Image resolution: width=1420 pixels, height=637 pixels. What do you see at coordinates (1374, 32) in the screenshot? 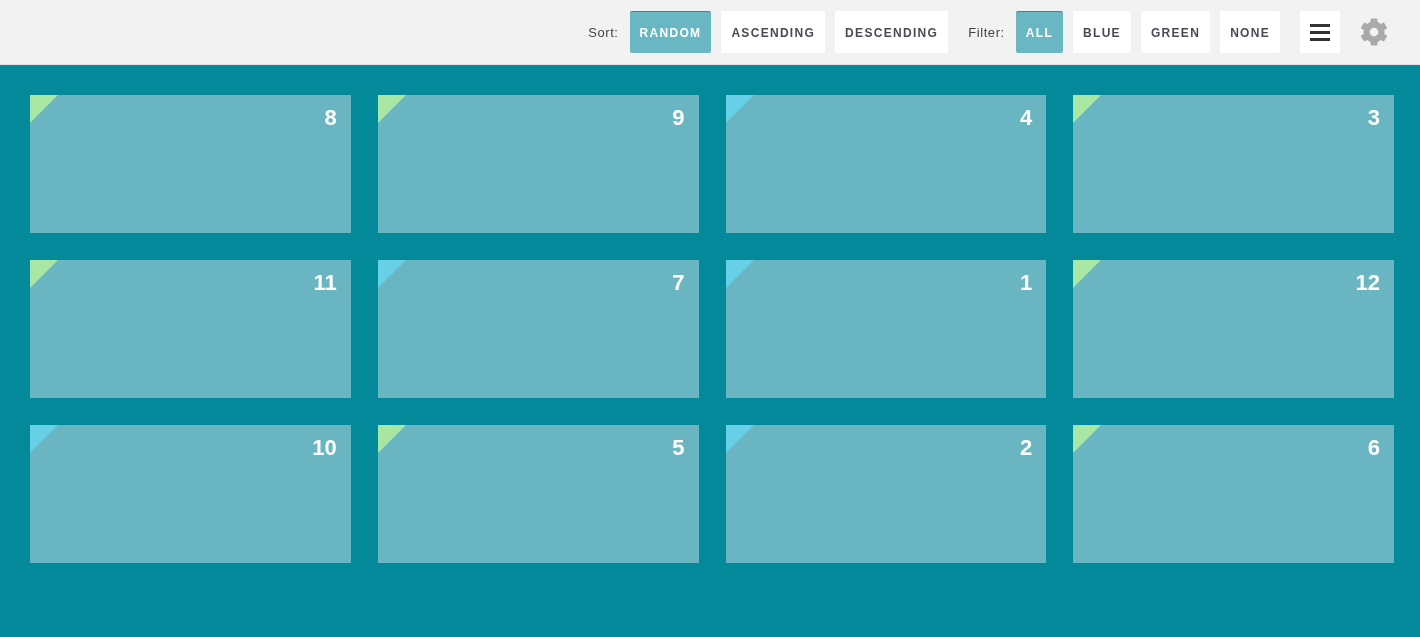
I see `settings-icon` at bounding box center [1374, 32].